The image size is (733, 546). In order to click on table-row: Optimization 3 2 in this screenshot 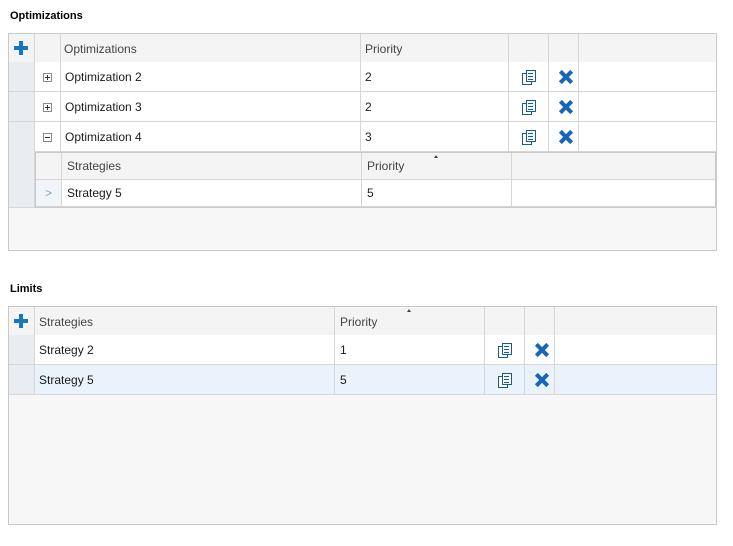, I will do `click(362, 107)`.